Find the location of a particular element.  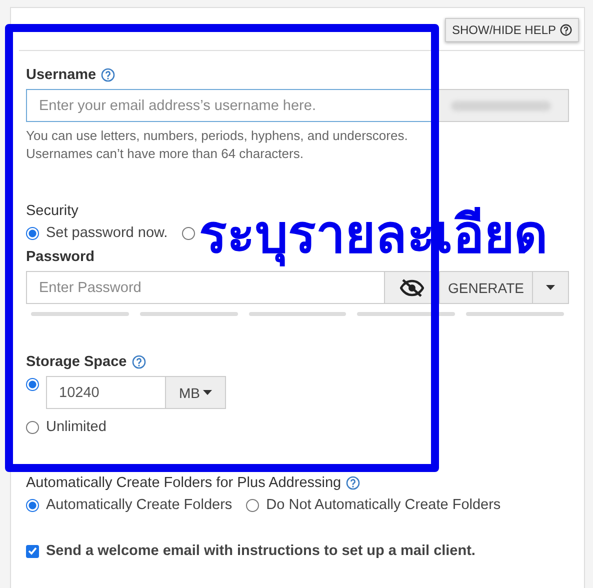

security-label: Security is located at coordinates (52, 211).